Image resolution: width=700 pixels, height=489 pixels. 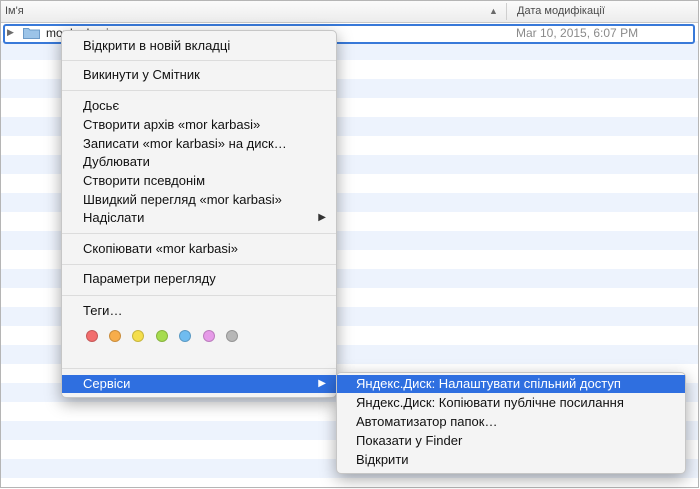 What do you see at coordinates (349, 12) in the screenshot?
I see `column-header-bar: Ім'я ▲ Дата модифікації` at bounding box center [349, 12].